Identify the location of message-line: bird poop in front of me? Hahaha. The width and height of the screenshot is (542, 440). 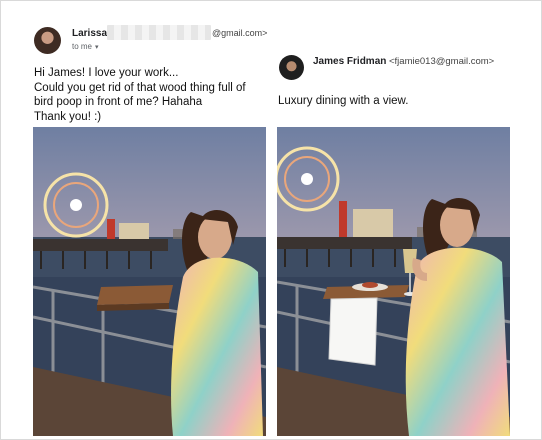
(118, 102).